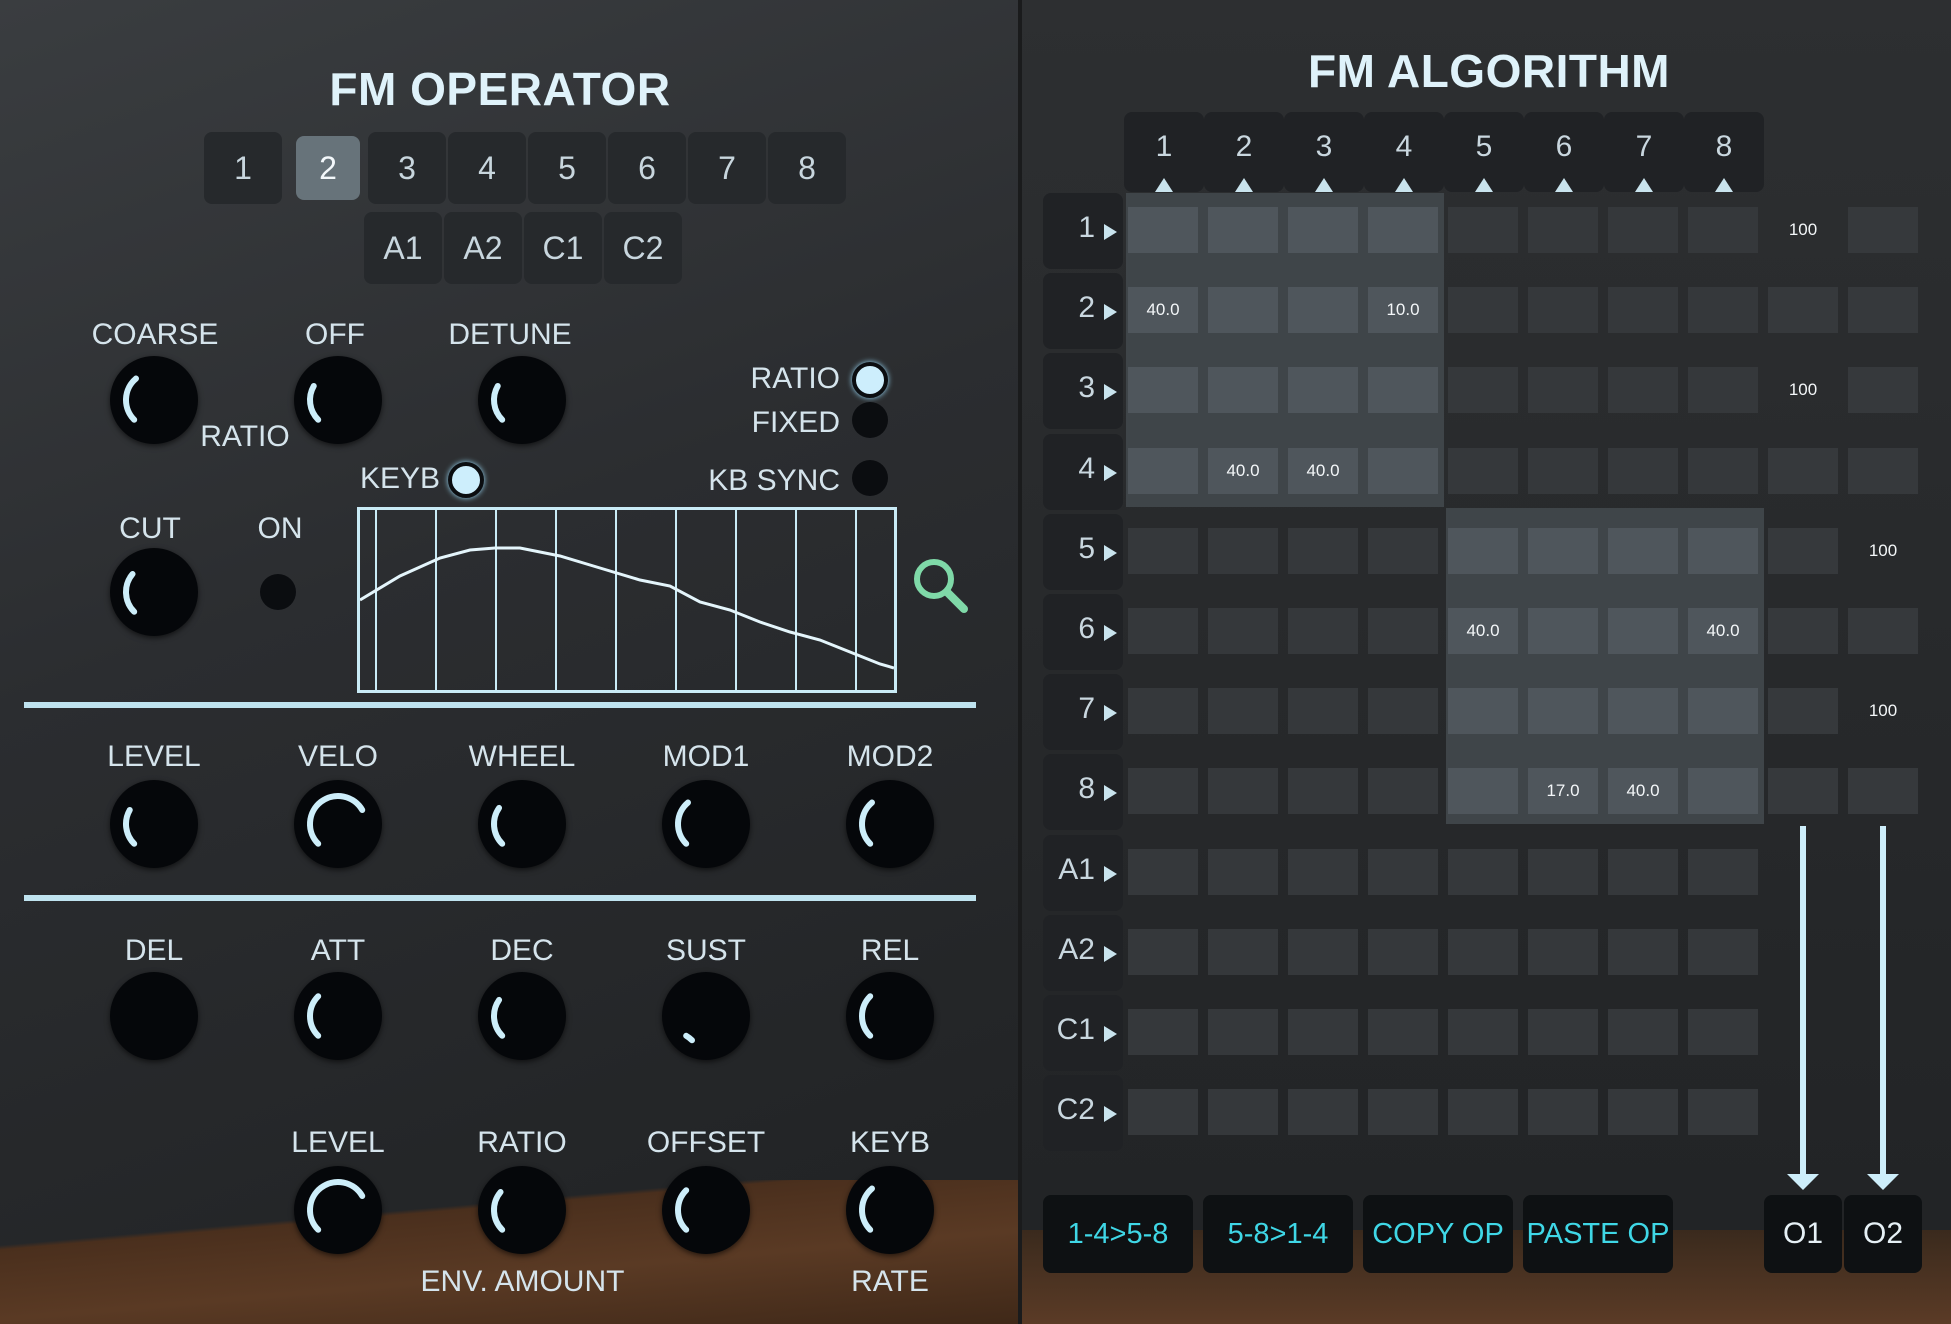 This screenshot has height=1324, width=1951. I want to click on copy-op-button: COPY OP, so click(1438, 1234).